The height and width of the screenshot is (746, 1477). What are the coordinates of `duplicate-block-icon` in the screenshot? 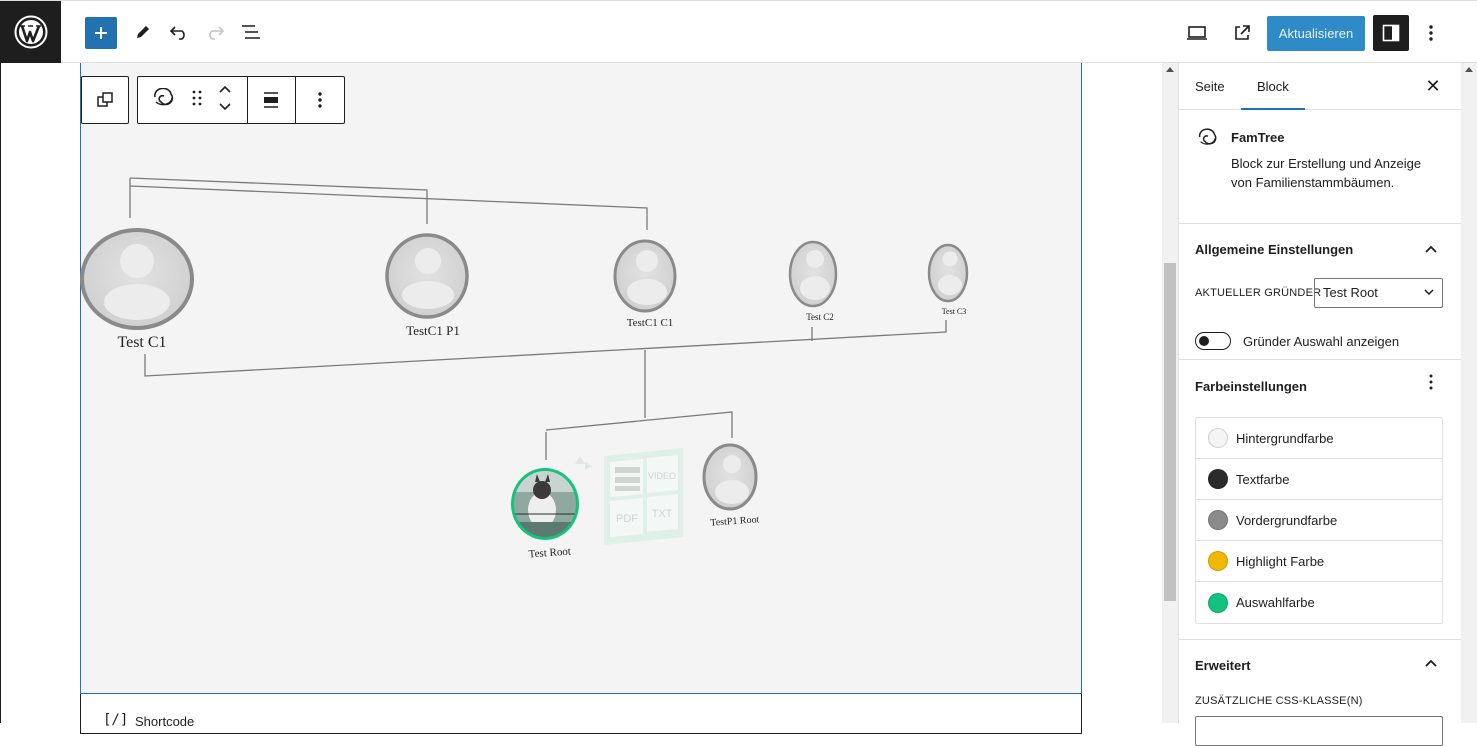 It's located at (105, 100).